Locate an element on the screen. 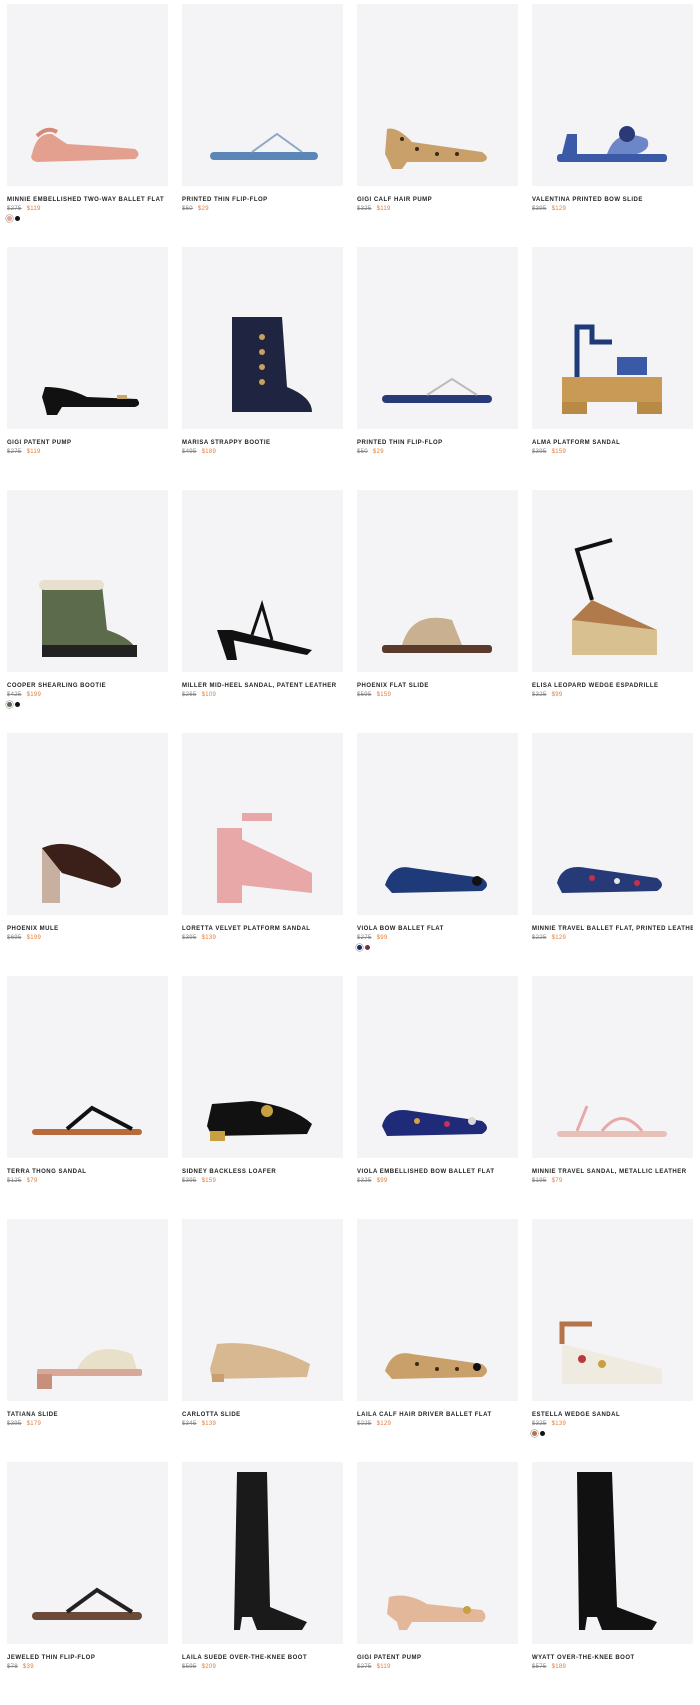 This screenshot has height=1705, width=700. nude-patent-pump-image is located at coordinates (437, 1553).